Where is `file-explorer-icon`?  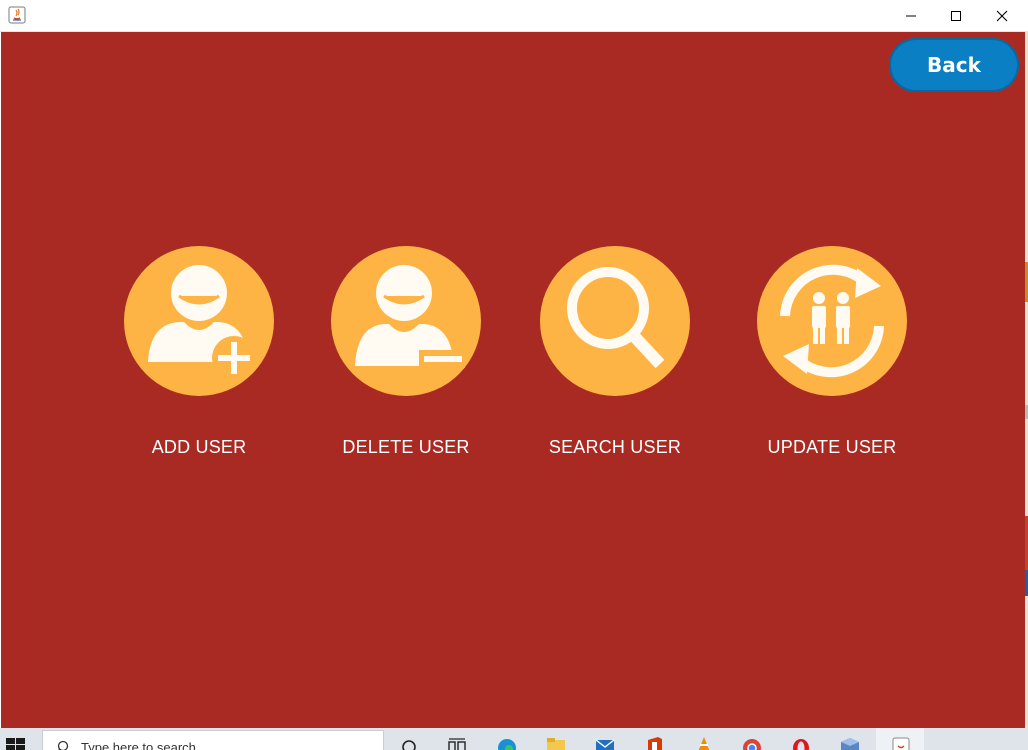 file-explorer-icon is located at coordinates (556, 743).